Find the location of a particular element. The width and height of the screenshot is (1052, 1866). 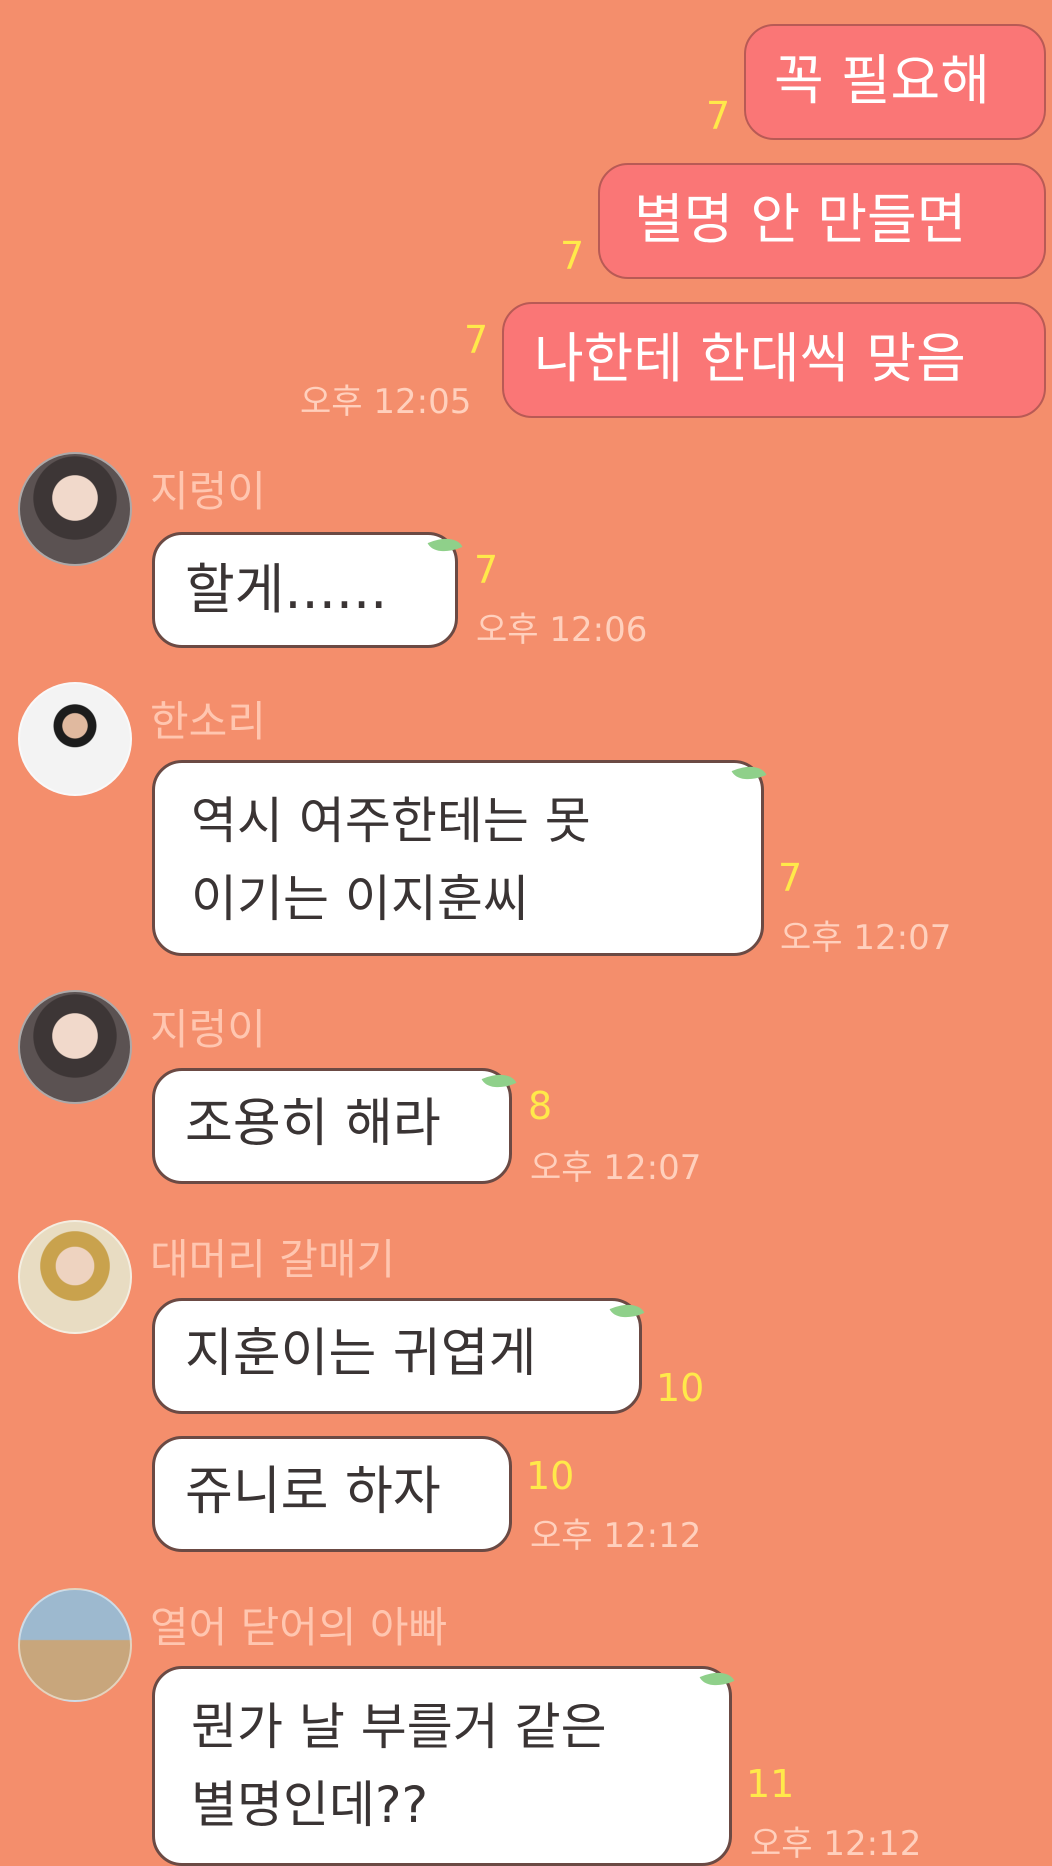

outgoing-message: 꼭 필요해 is located at coordinates (895, 82).